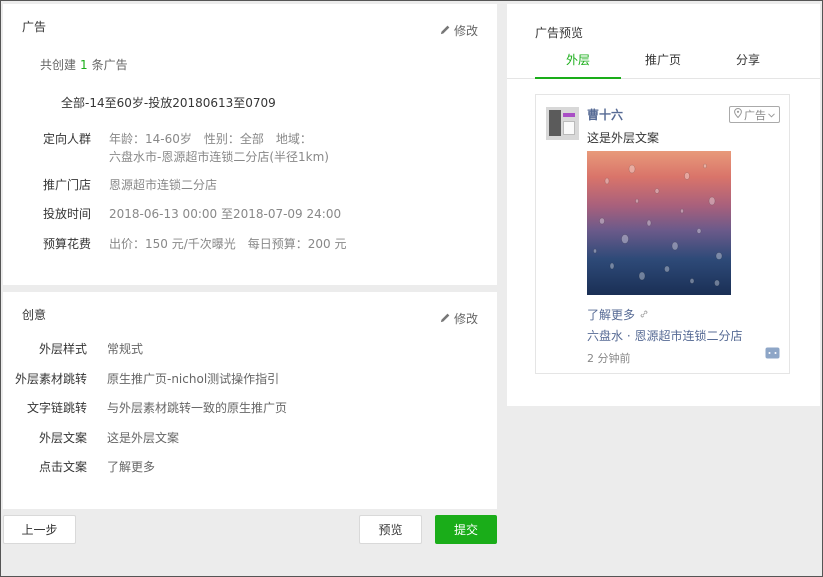 The image size is (823, 577). What do you see at coordinates (66, 244) in the screenshot?
I see `budget-label: 预算花费` at bounding box center [66, 244].